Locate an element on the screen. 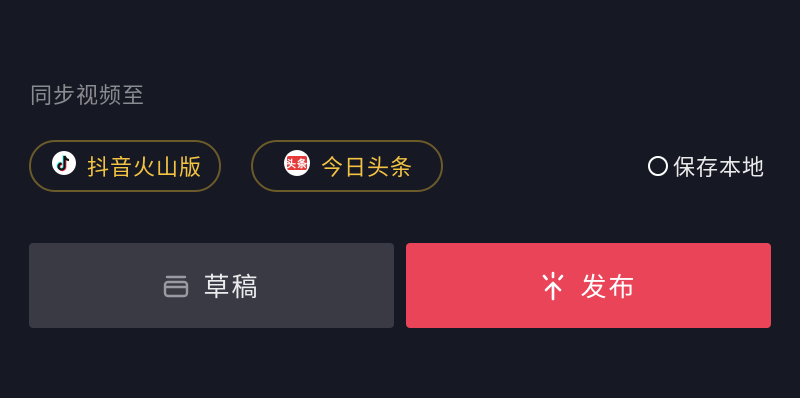 The height and width of the screenshot is (398, 800). toutiao-logo-text: 头条 is located at coordinates (297, 164).